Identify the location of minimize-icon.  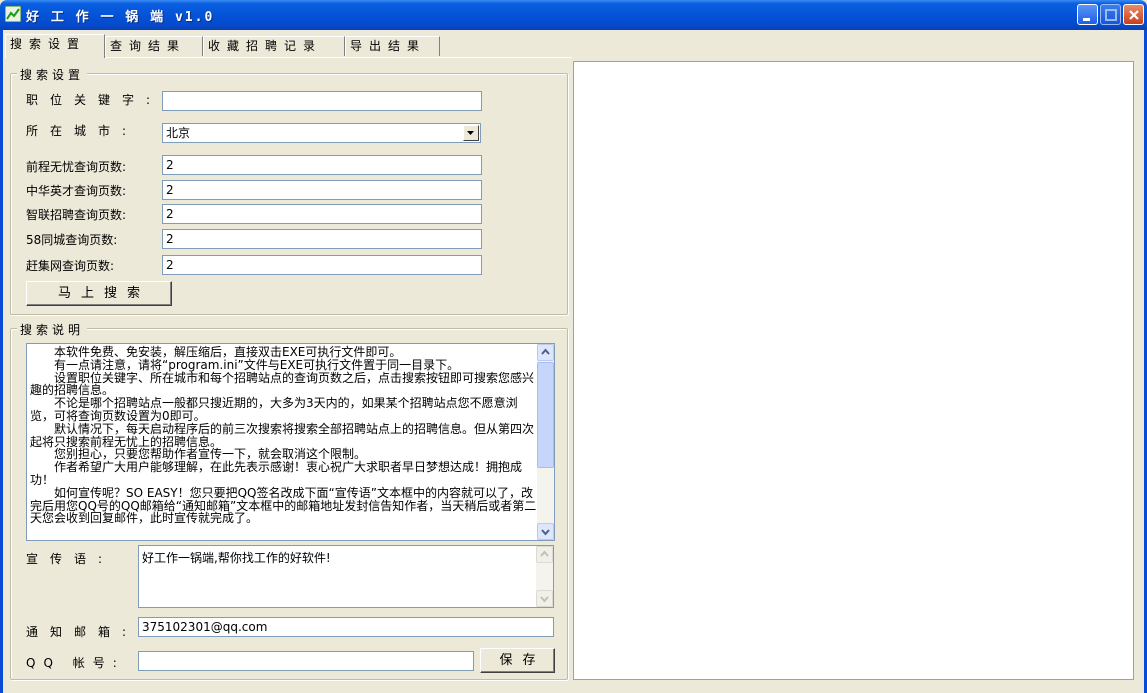
(1086, 19).